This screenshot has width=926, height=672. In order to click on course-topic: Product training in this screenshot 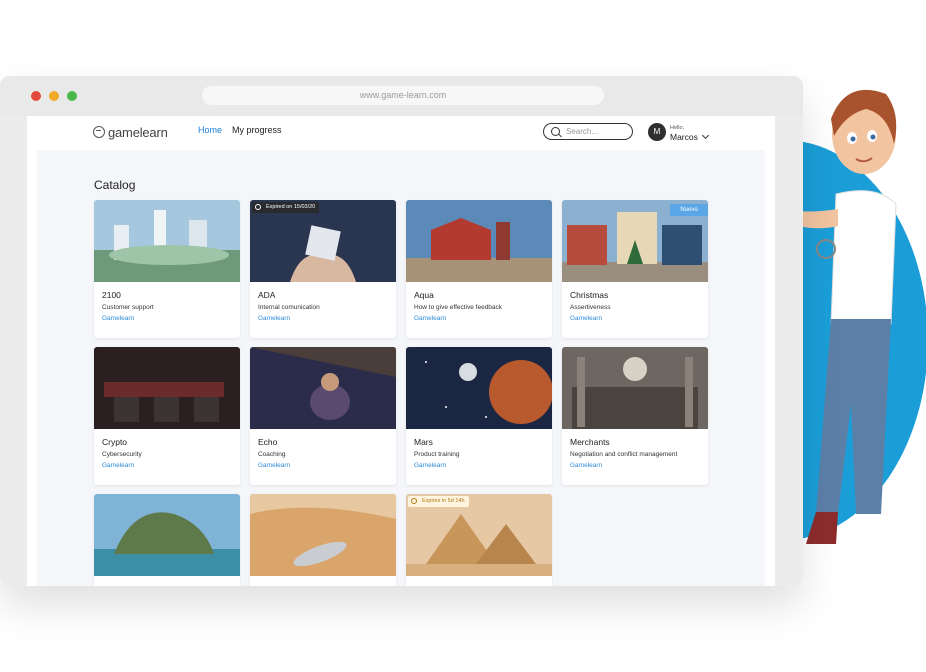, I will do `click(437, 454)`.